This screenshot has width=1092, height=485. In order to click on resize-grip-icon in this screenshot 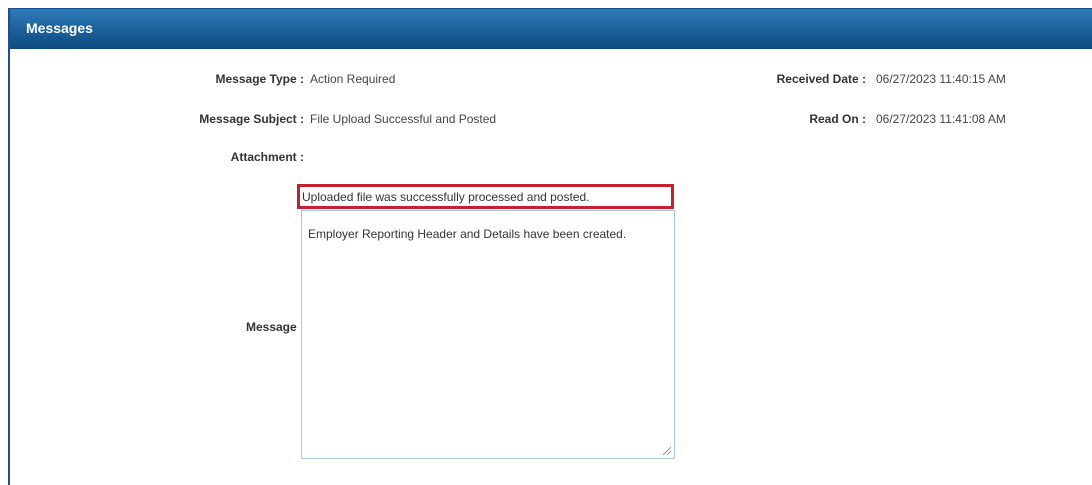, I will do `click(667, 451)`.